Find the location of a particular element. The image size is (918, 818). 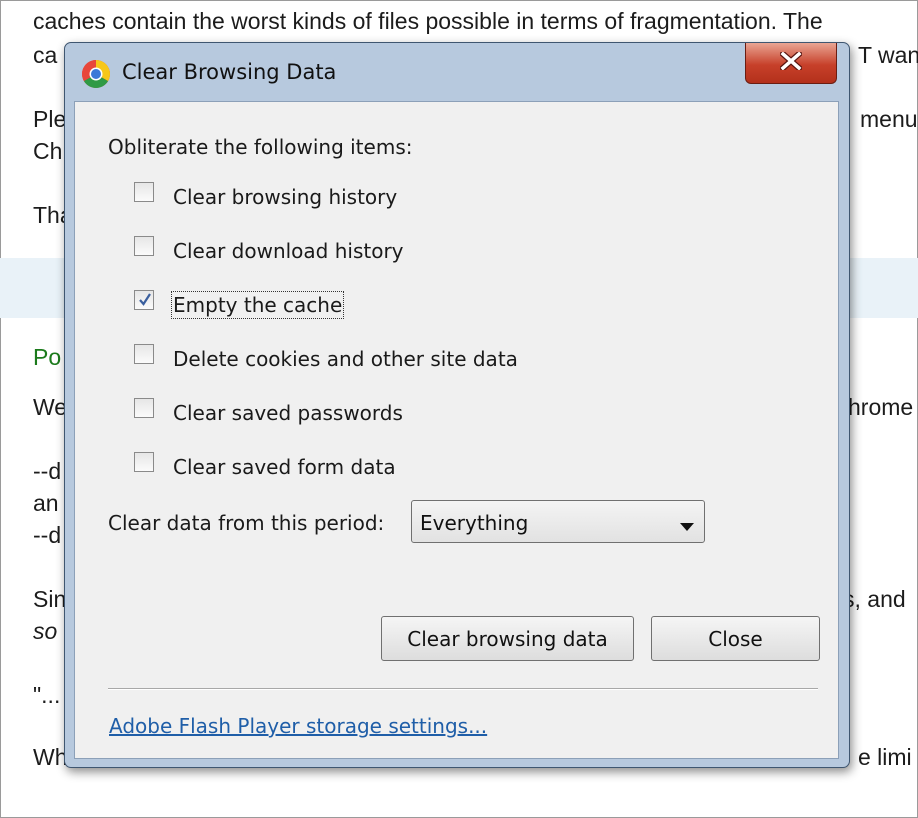

dropdown-arrow-icon is located at coordinates (687, 527).